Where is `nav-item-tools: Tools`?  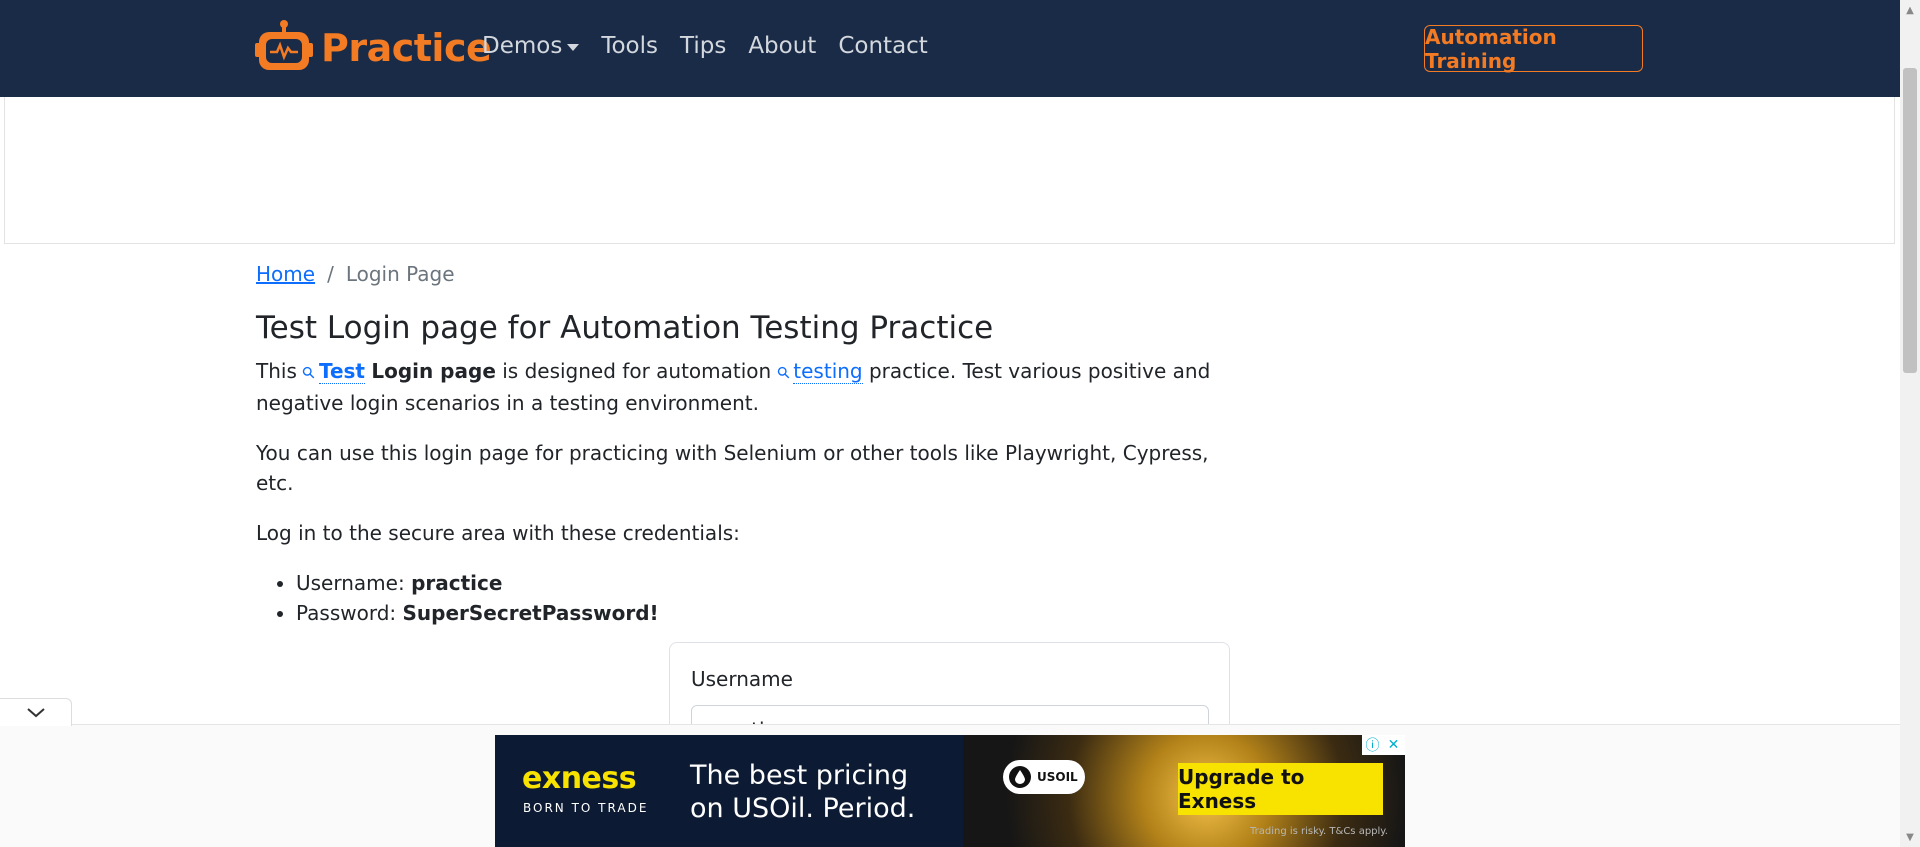
nav-item-tools: Tools is located at coordinates (629, 46).